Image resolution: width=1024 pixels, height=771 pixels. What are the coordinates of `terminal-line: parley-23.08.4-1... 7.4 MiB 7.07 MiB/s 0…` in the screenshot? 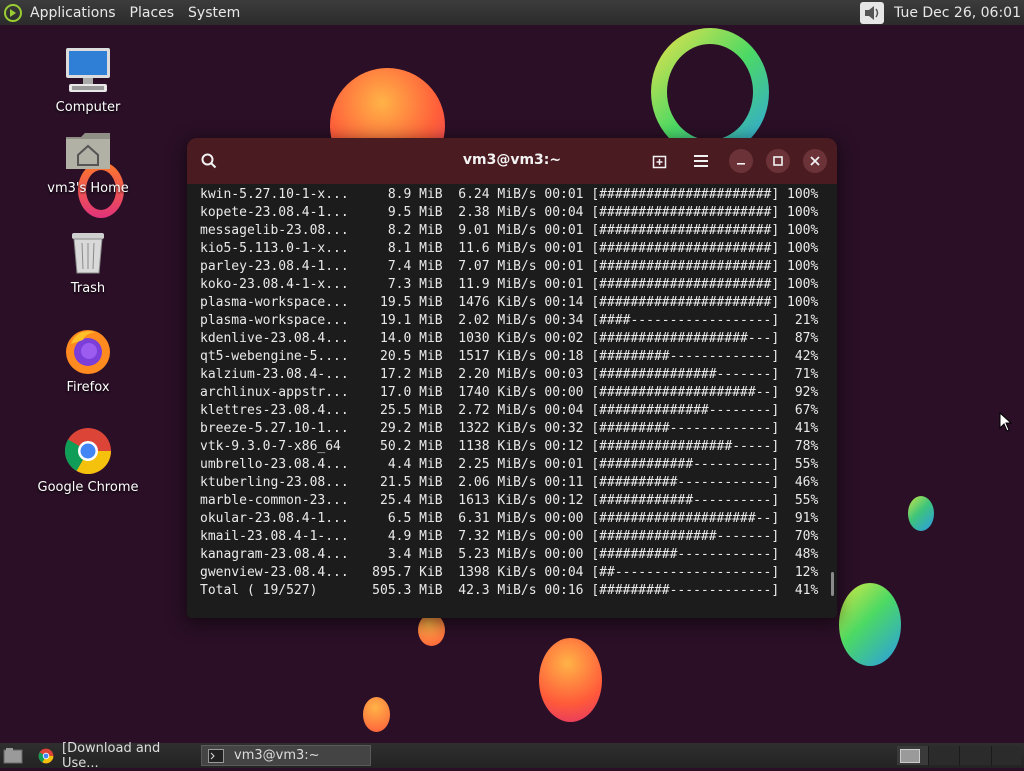 It's located at (509, 266).